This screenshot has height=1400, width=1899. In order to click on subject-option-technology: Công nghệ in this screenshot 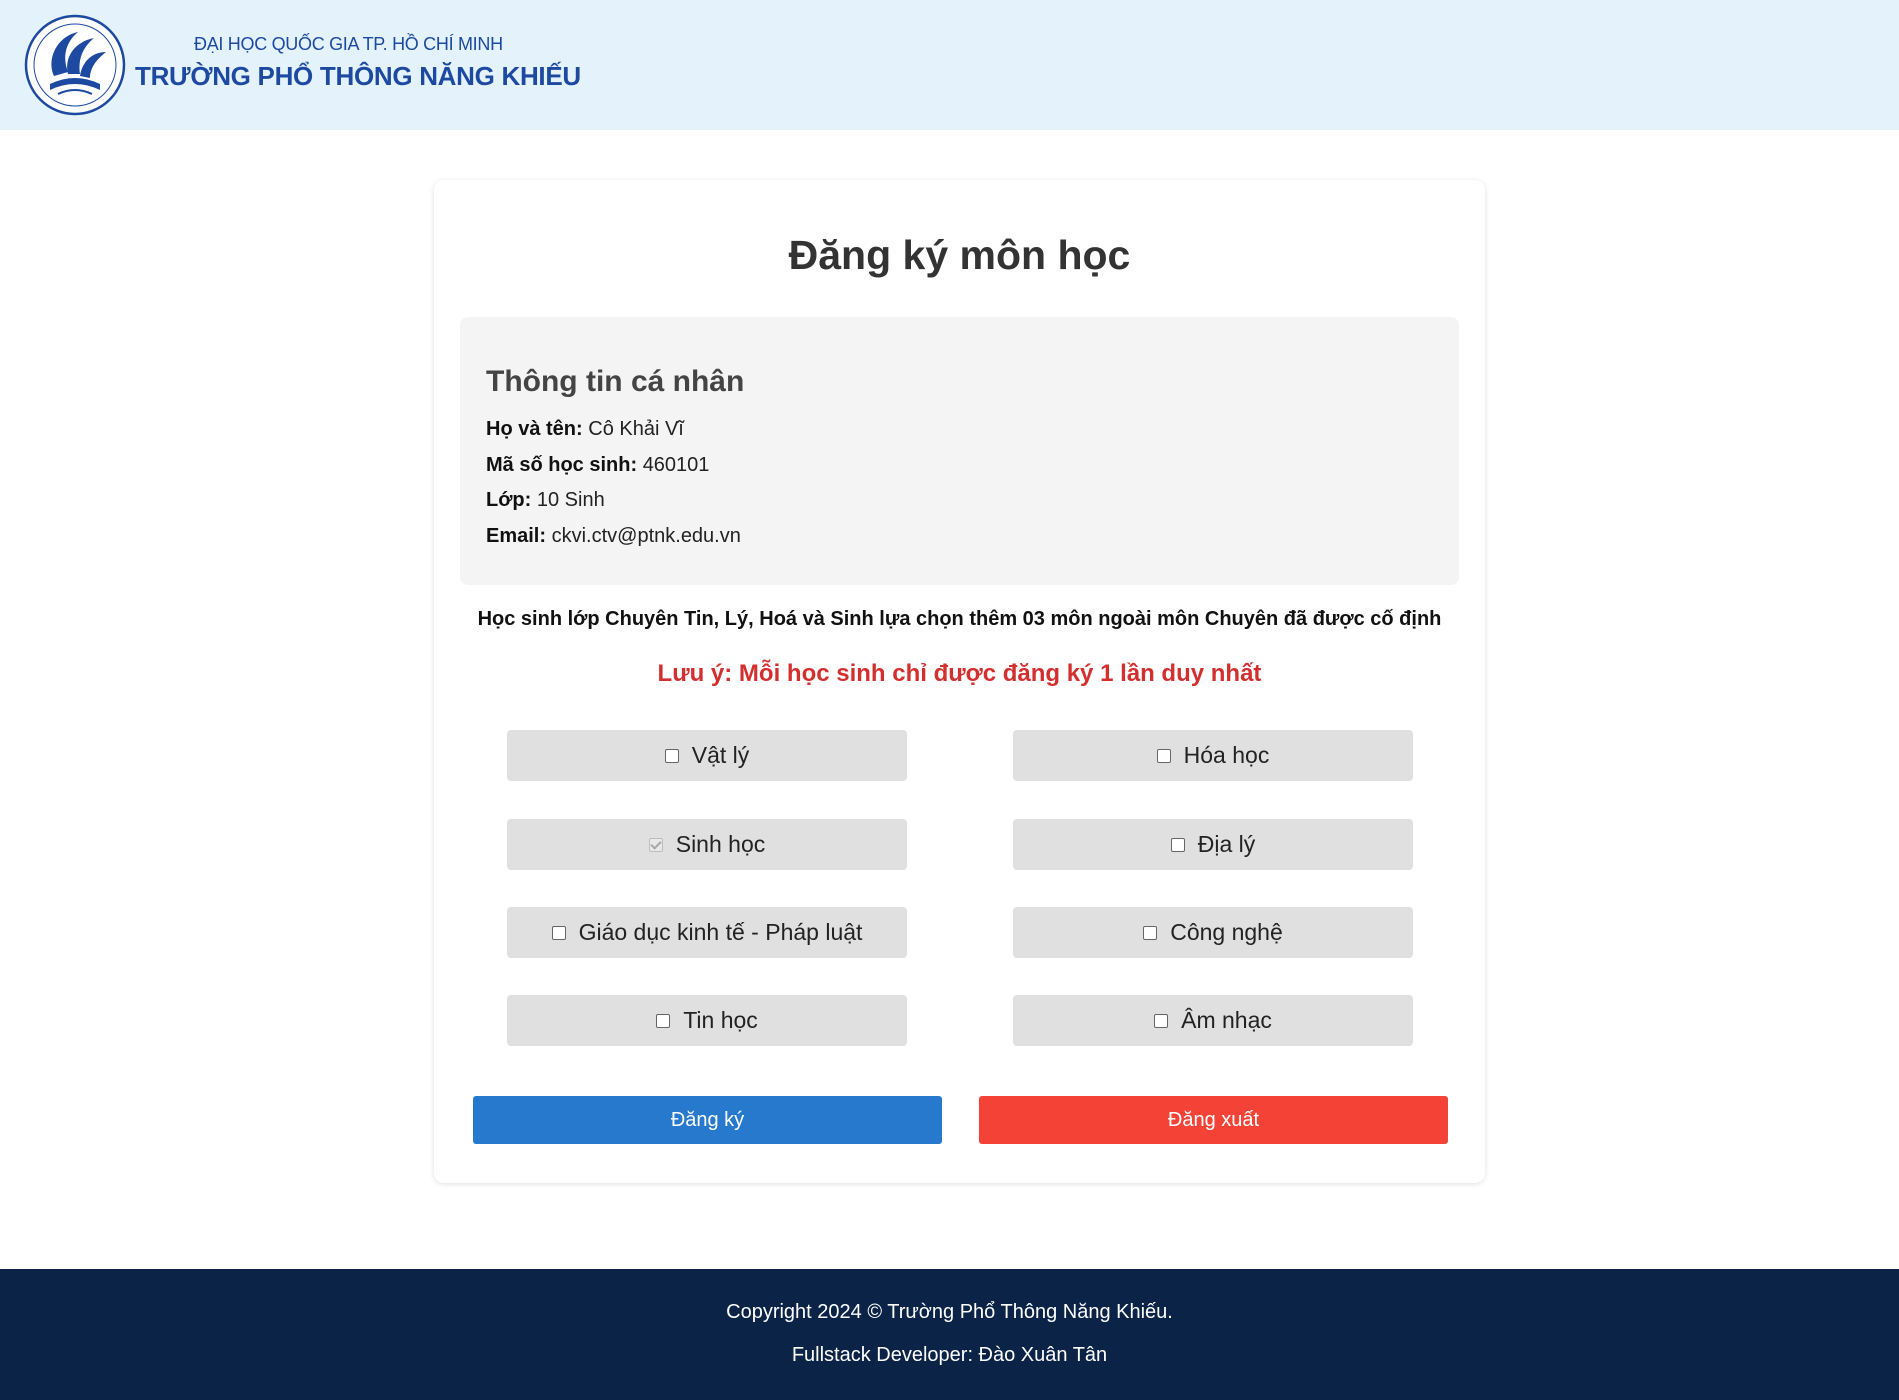, I will do `click(1213, 932)`.